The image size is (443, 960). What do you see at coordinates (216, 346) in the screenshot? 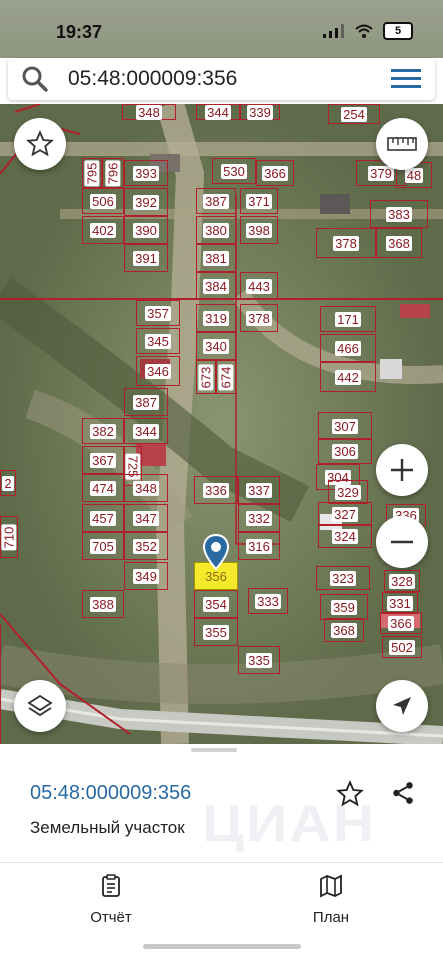
I see `parcel: 340` at bounding box center [216, 346].